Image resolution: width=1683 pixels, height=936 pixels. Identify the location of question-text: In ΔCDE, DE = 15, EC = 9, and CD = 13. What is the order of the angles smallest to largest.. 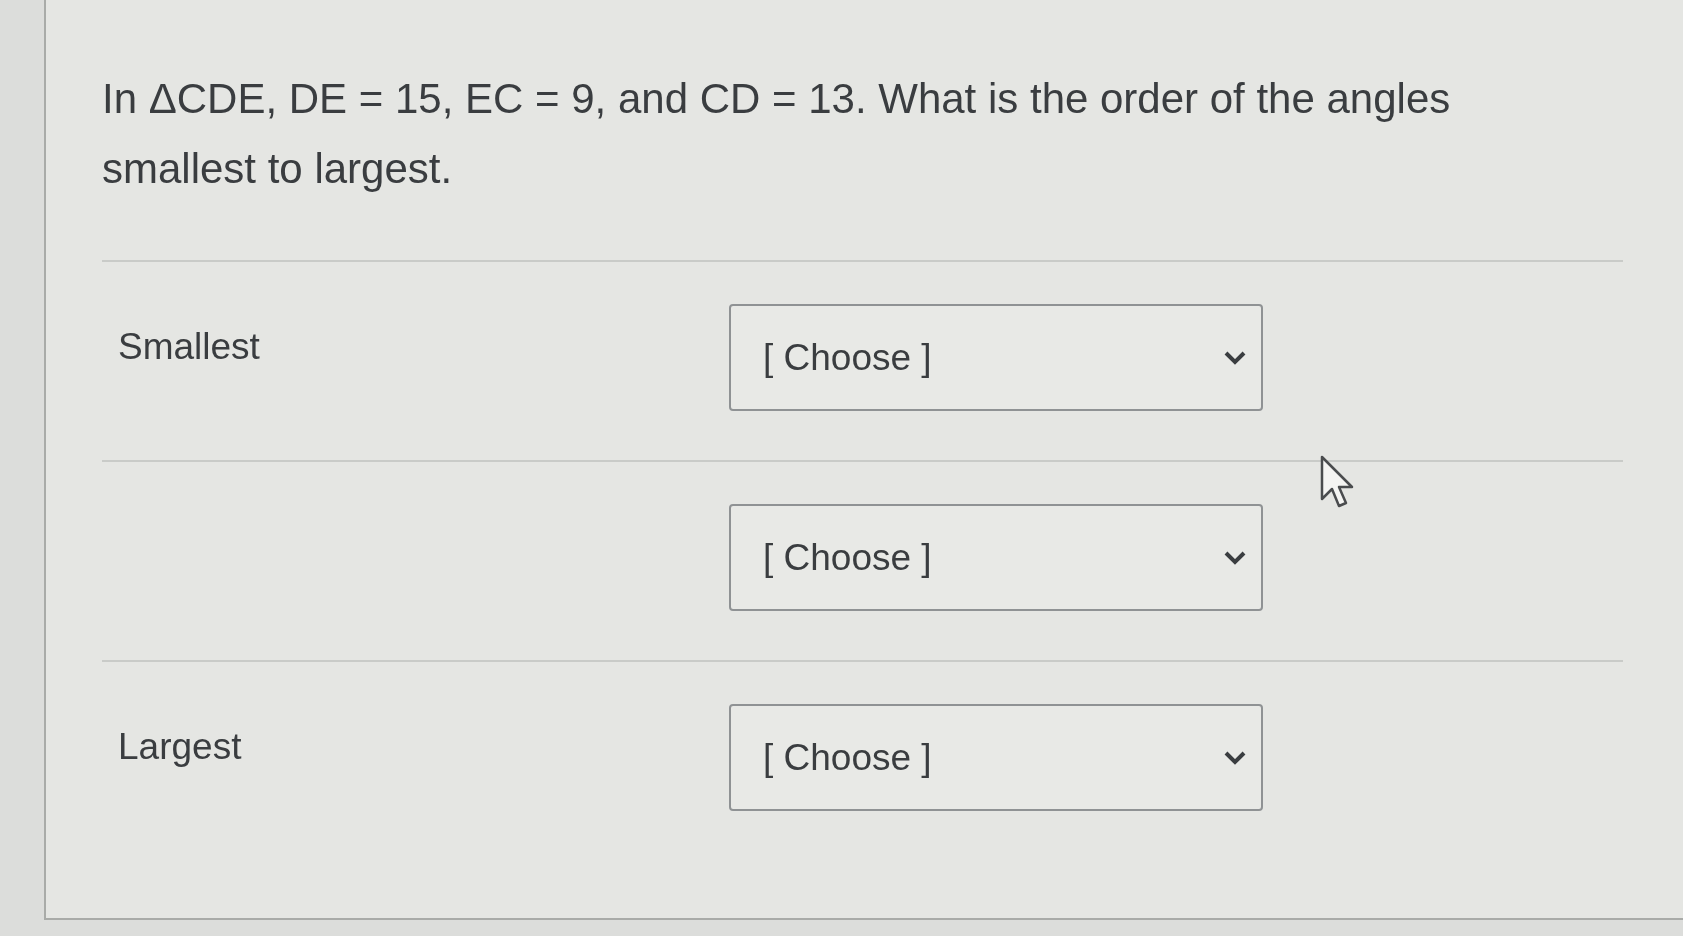
(777, 134).